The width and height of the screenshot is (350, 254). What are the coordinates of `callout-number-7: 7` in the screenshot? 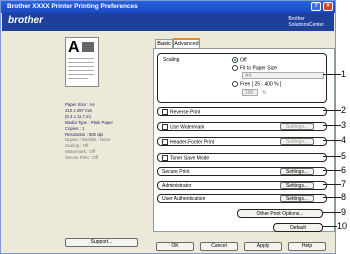 It's located at (344, 184).